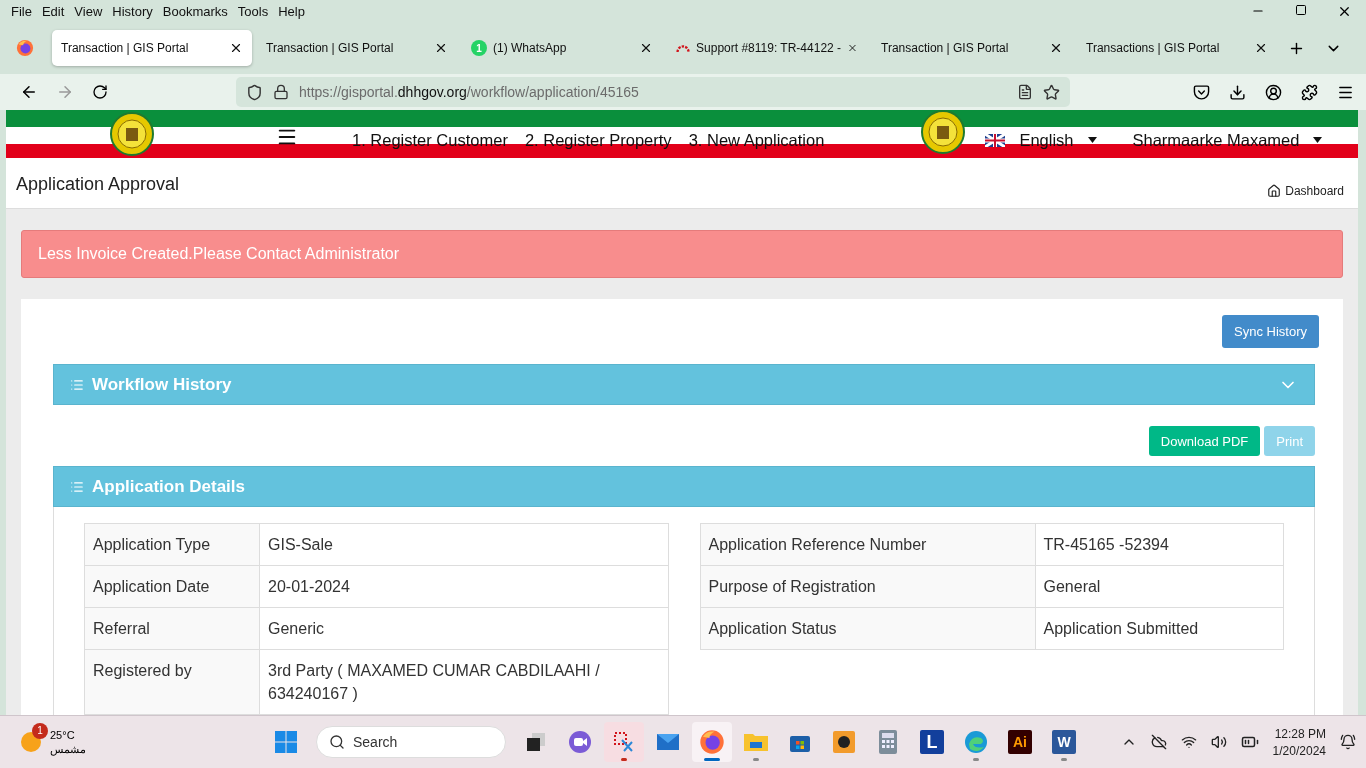  What do you see at coordinates (53, 11) in the screenshot?
I see `menu-item: Edit` at bounding box center [53, 11].